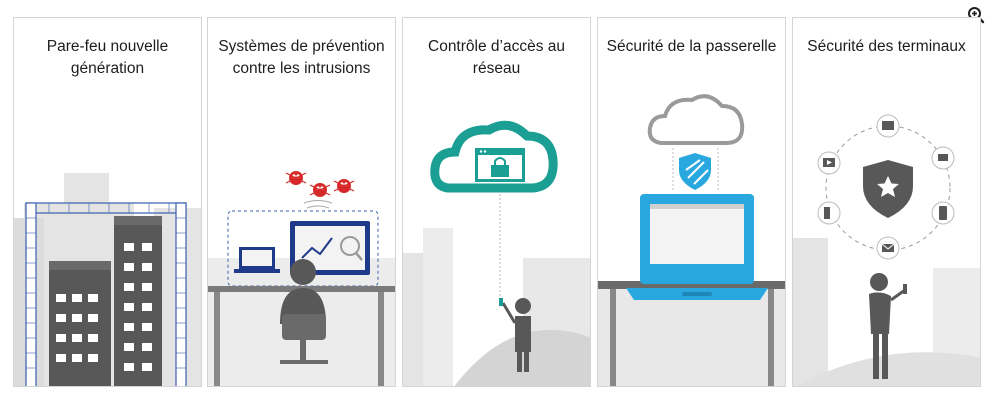  Describe the element at coordinates (496, 253) in the screenshot. I see `cloud-lock-icon` at that location.